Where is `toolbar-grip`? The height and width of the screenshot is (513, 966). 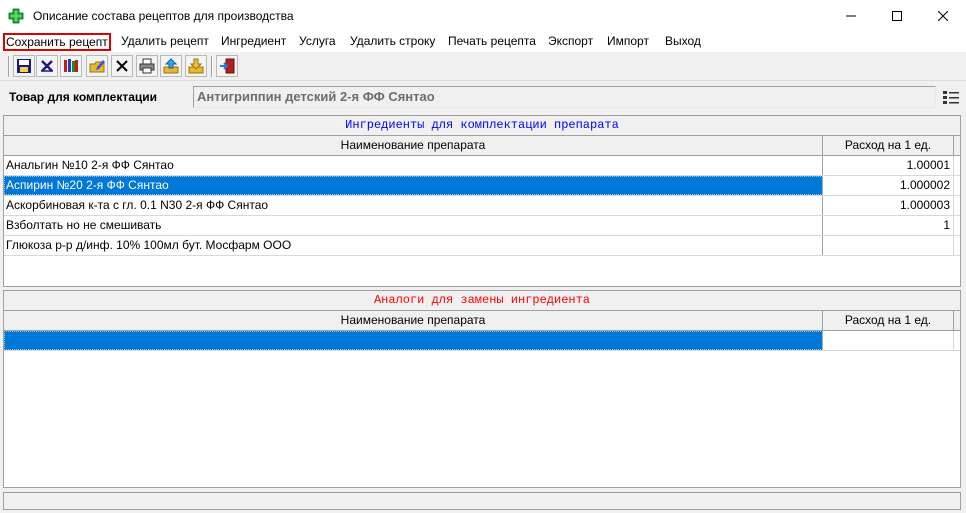
toolbar-grip is located at coordinates (9, 66).